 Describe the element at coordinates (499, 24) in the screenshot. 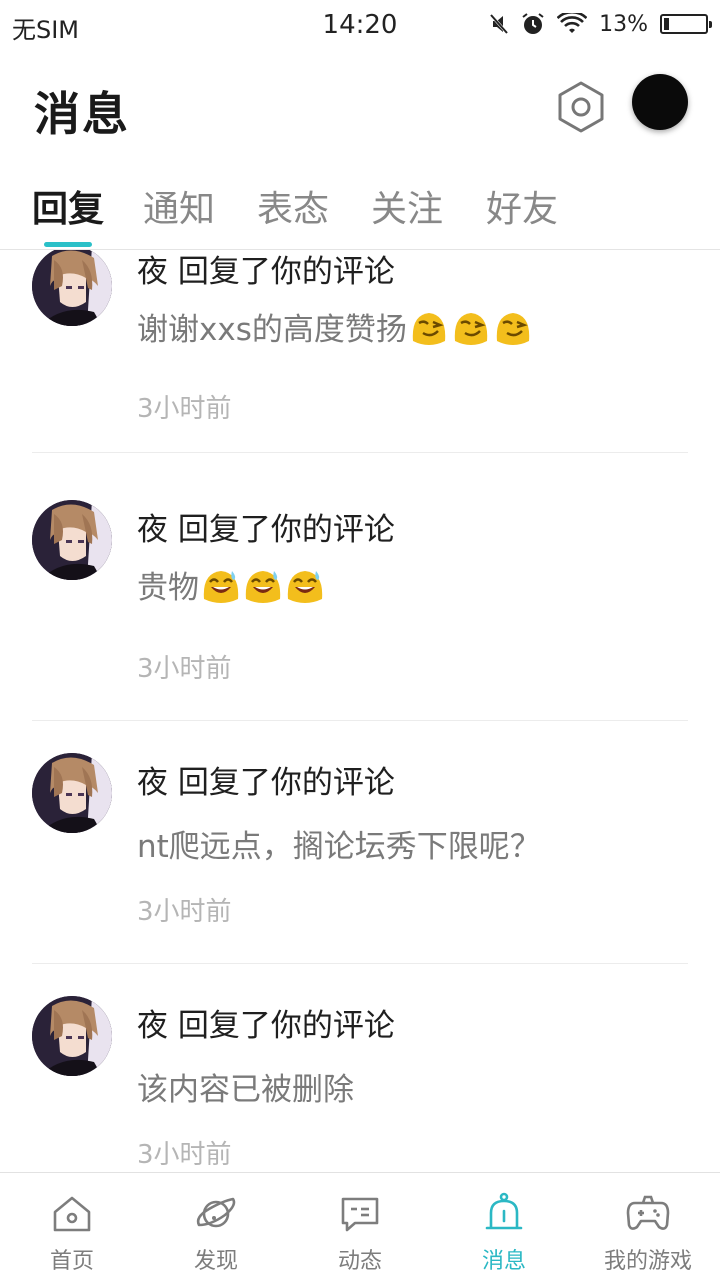

I see `mute-icon` at that location.